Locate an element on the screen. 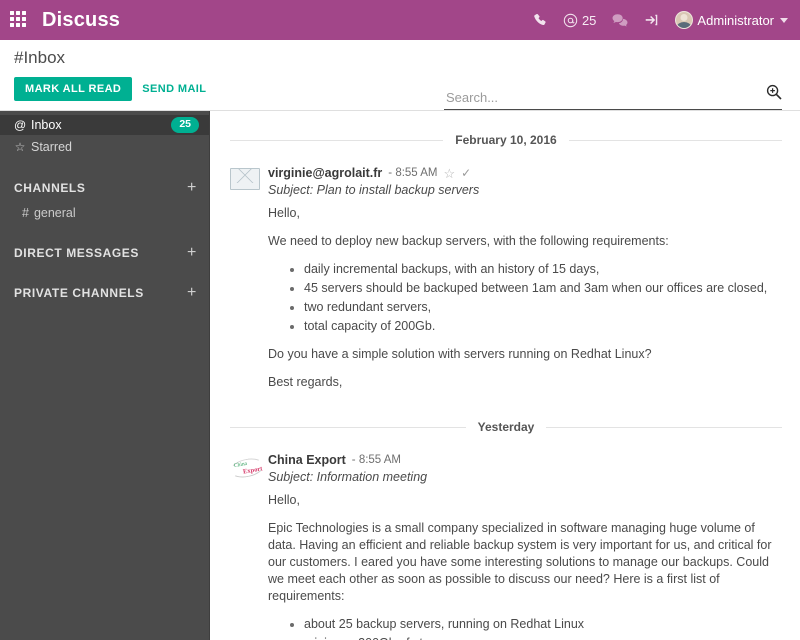  phone-icon is located at coordinates (540, 20).